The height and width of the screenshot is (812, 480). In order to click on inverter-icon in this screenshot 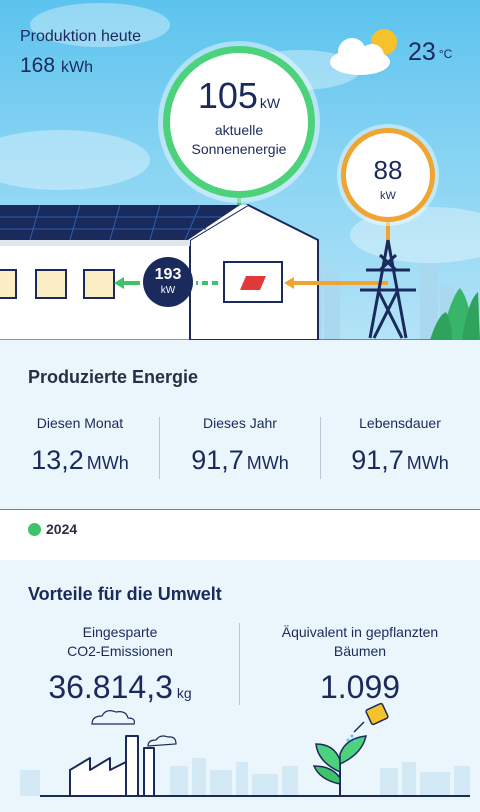, I will do `click(253, 282)`.